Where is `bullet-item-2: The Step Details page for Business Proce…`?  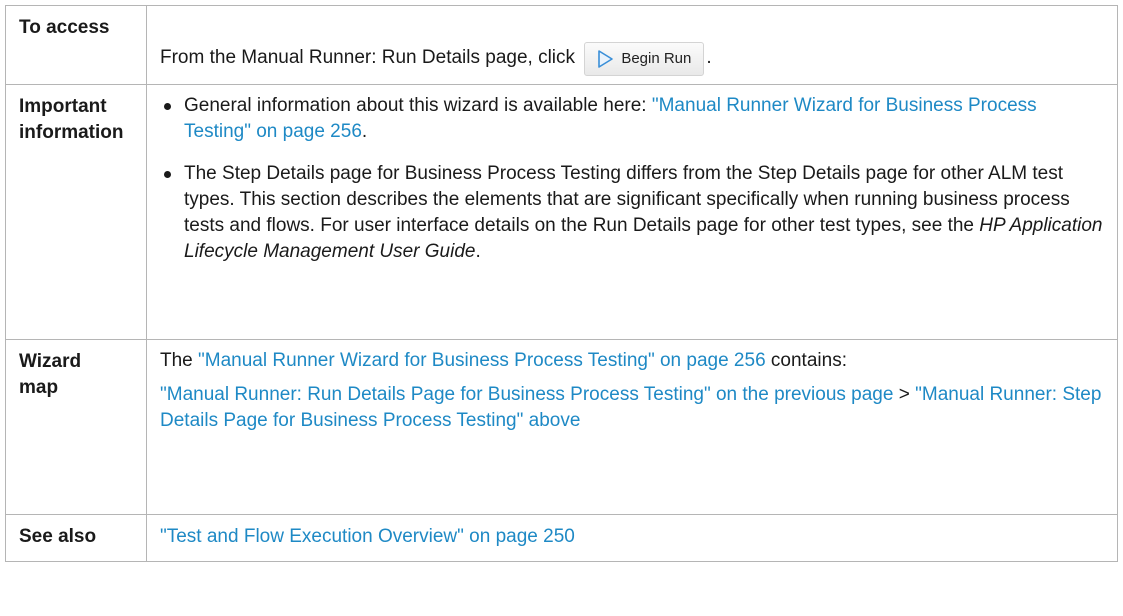
bullet-item-2: The Step Details page for Business Proce… is located at coordinates (632, 213).